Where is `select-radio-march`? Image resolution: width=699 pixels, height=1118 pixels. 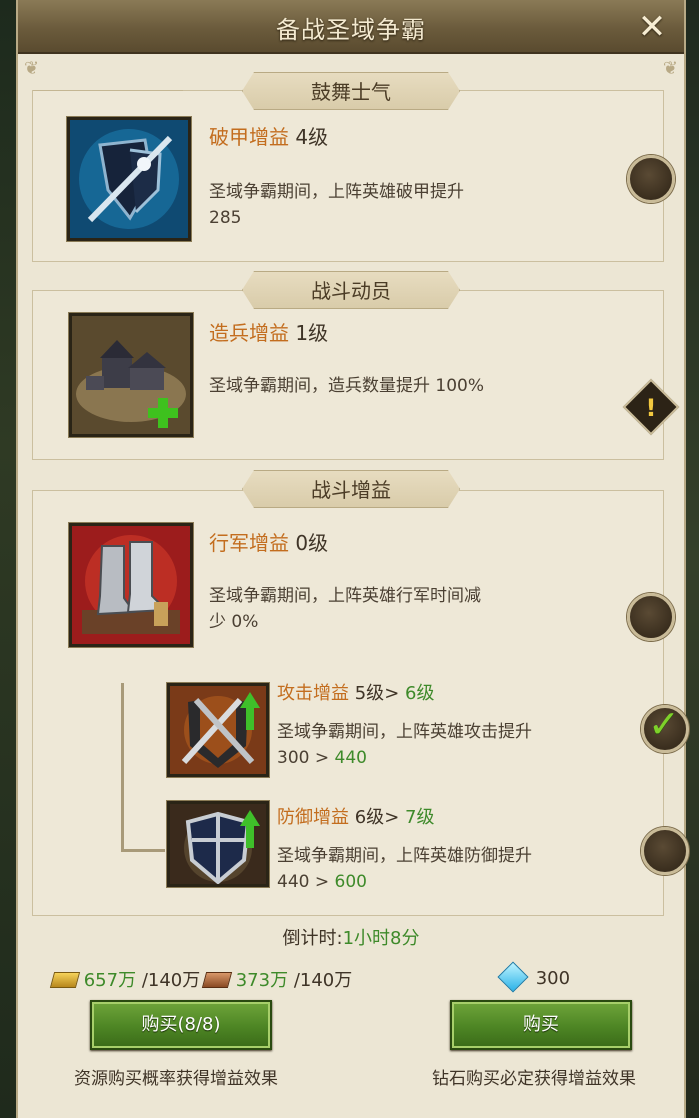 select-radio-march is located at coordinates (651, 617).